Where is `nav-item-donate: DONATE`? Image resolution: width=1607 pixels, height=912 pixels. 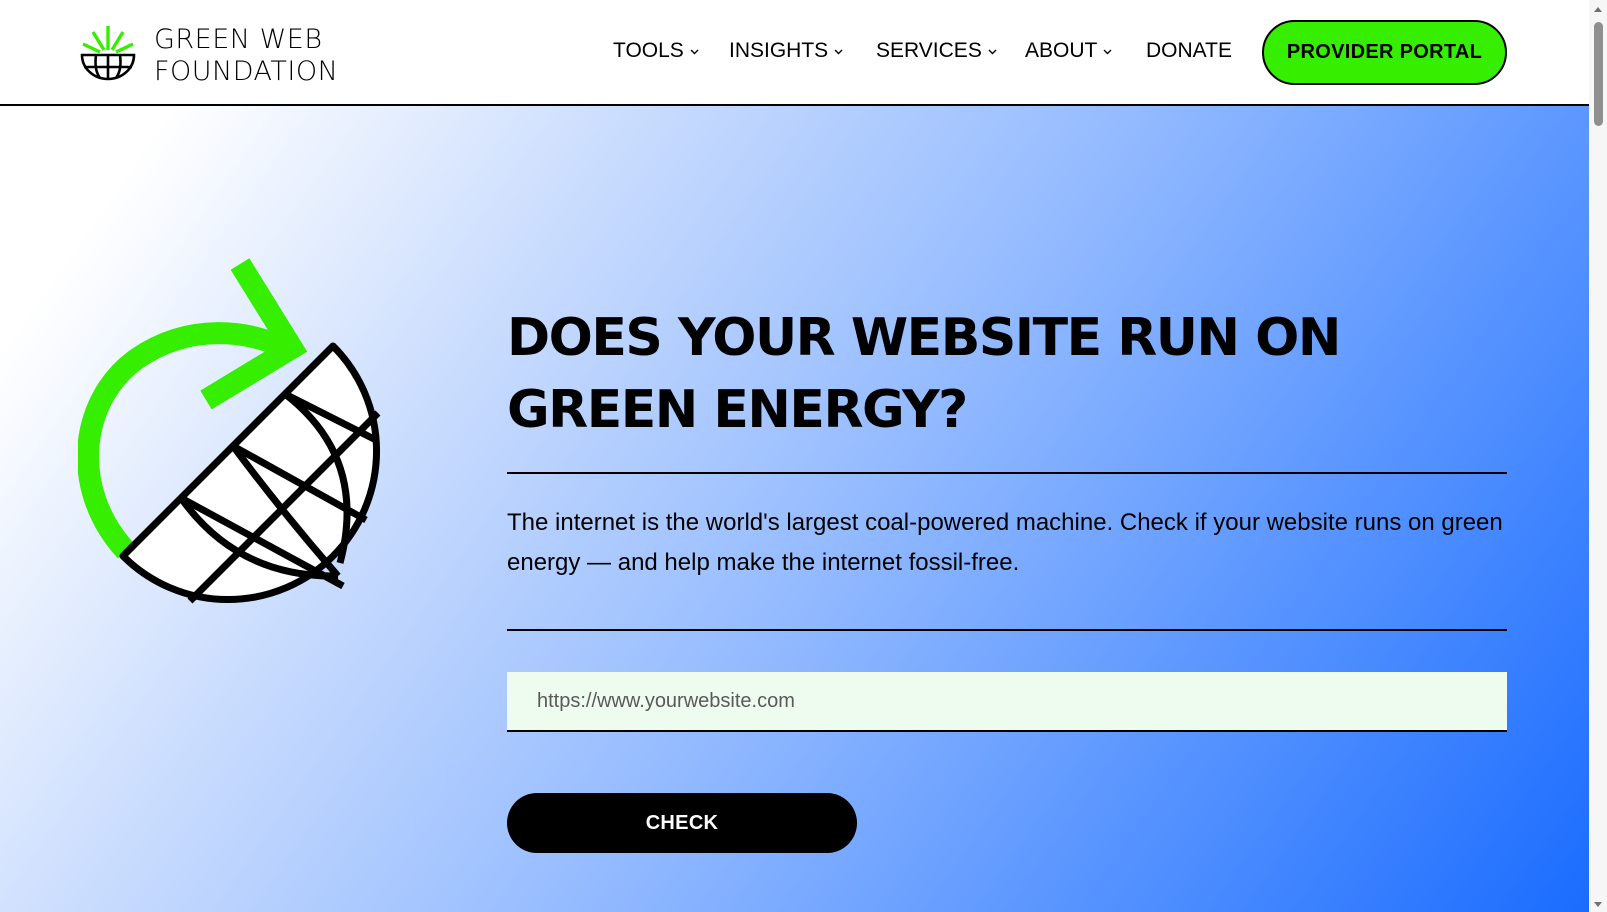 nav-item-donate: DONATE is located at coordinates (1189, 51).